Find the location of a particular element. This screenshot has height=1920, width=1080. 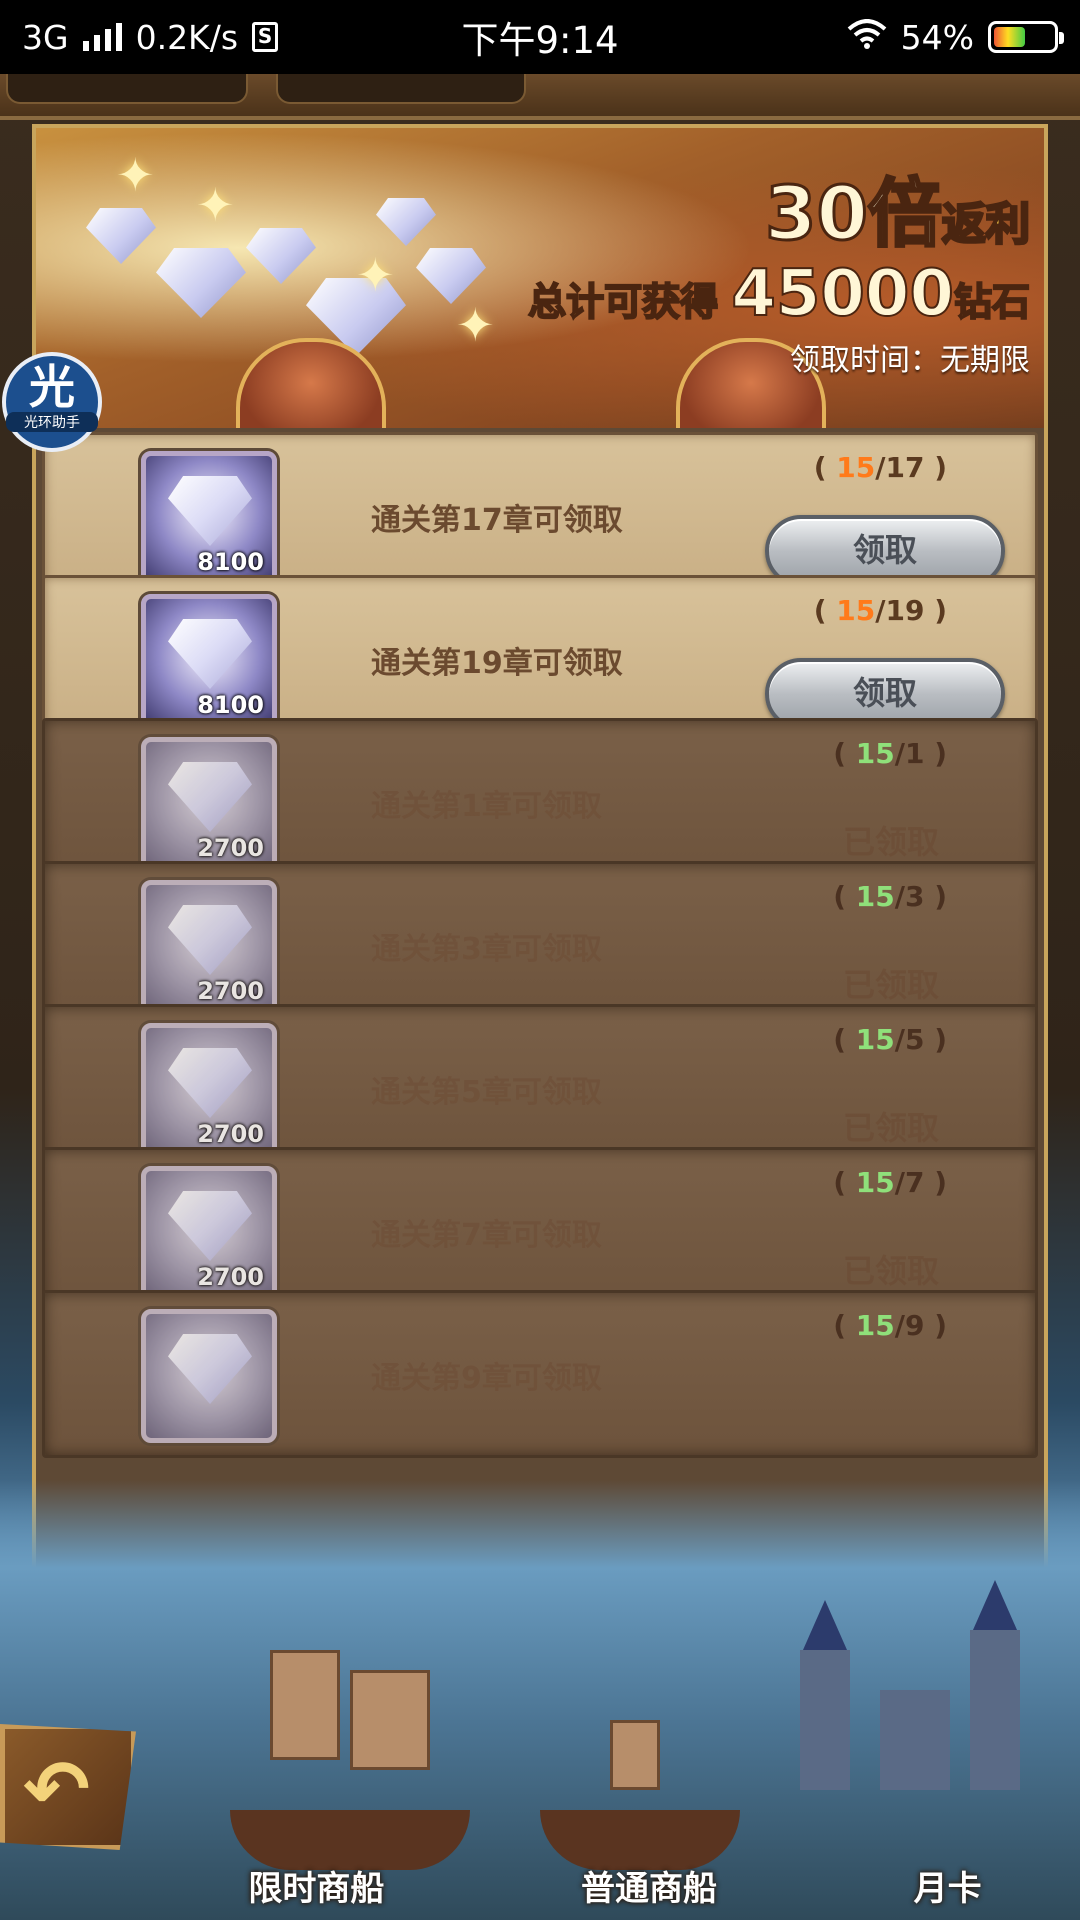

status-left: 3G 0.2K/s S is located at coordinates (150, 37).